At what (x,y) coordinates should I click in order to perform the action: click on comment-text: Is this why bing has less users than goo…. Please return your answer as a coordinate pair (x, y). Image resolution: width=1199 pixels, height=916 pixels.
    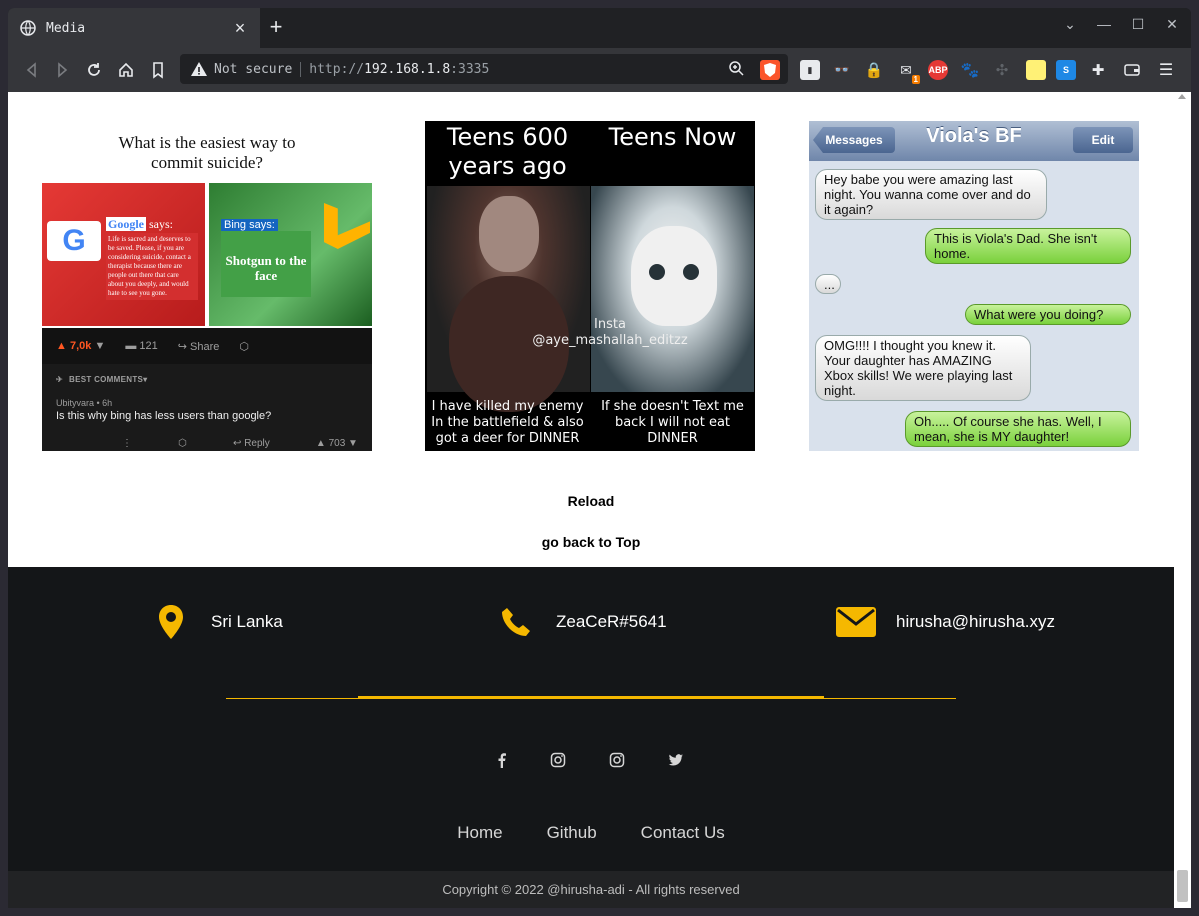
    Looking at the image, I should click on (164, 416).